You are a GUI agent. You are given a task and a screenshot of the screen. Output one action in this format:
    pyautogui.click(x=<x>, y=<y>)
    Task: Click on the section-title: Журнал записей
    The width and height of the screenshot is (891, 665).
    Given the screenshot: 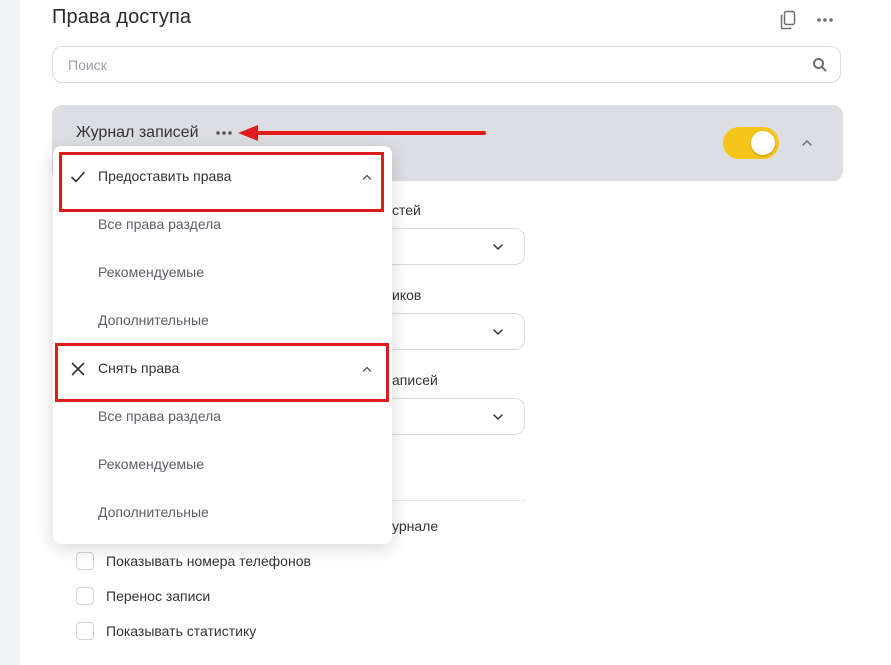 What is the action you would take?
    pyautogui.click(x=137, y=132)
    